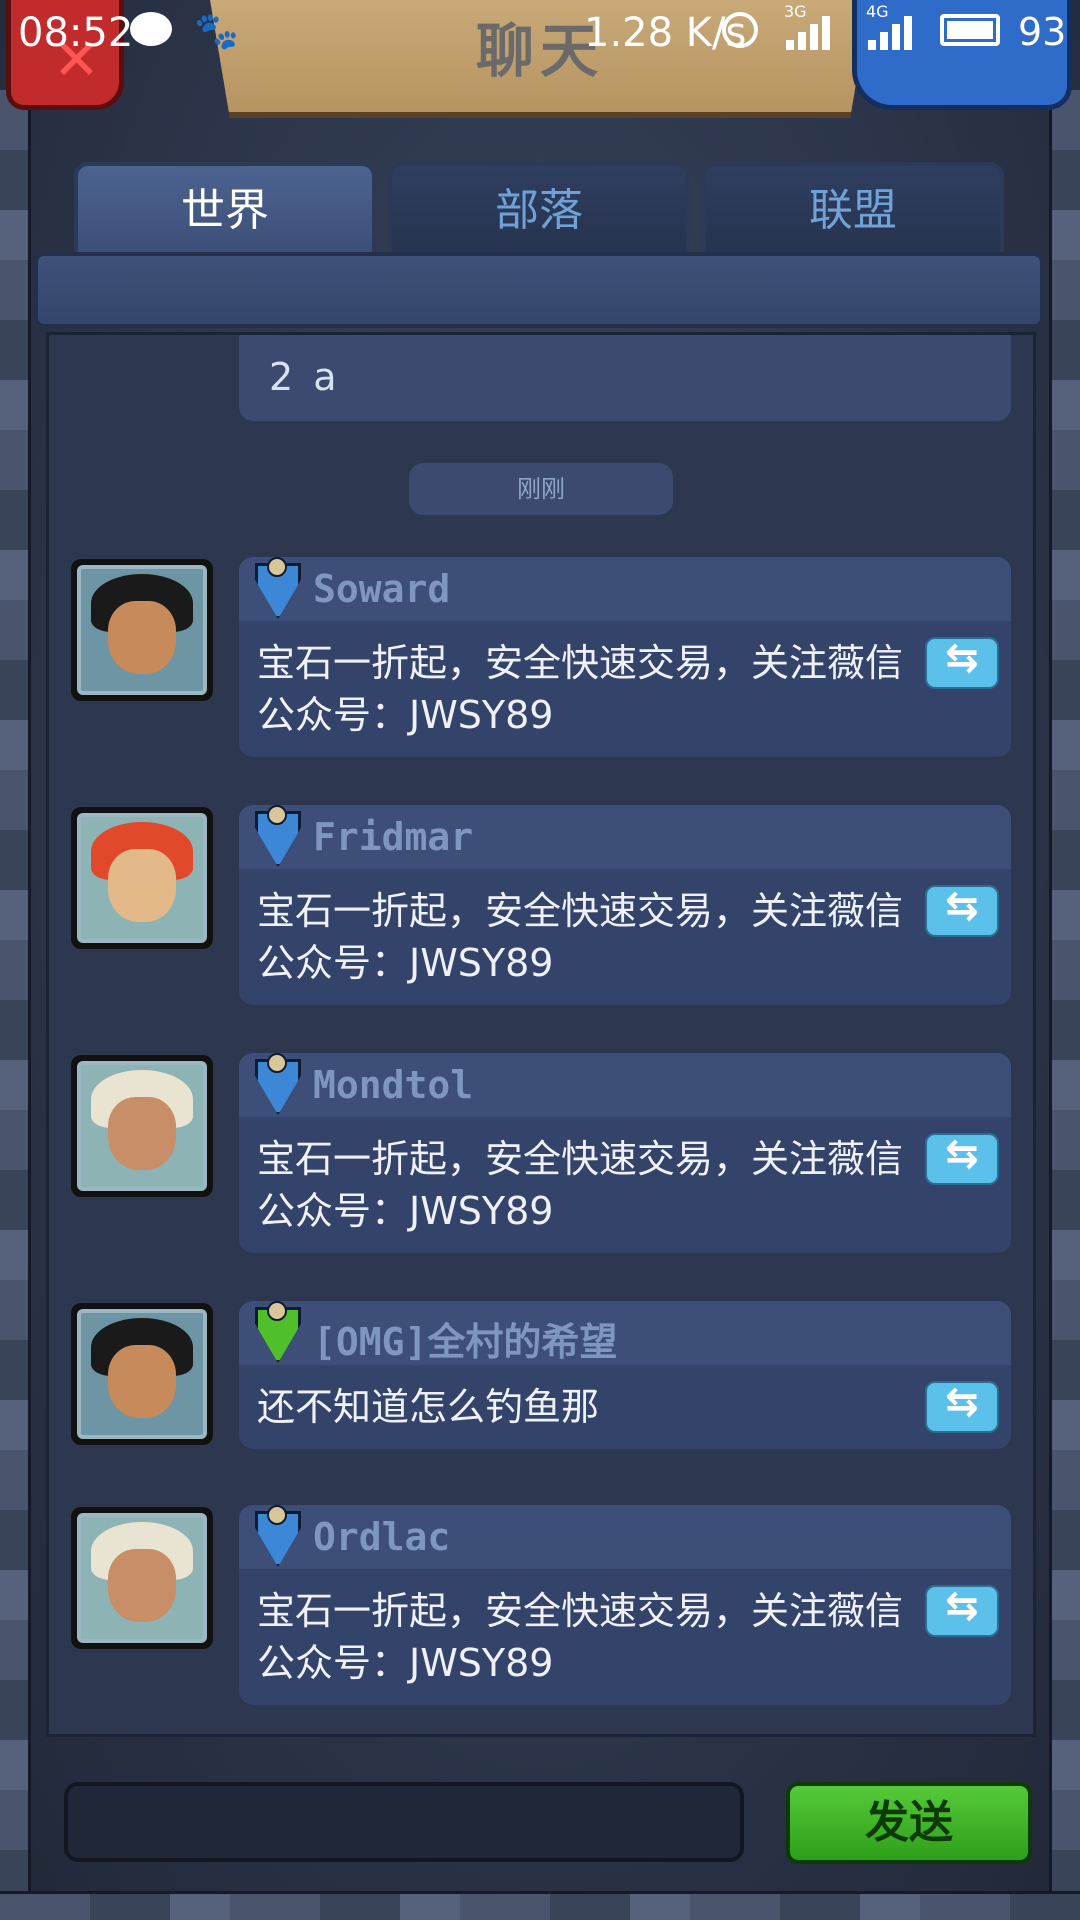 This screenshot has width=1080, height=1920. I want to click on stone-frame-right, so click(1064, 1005).